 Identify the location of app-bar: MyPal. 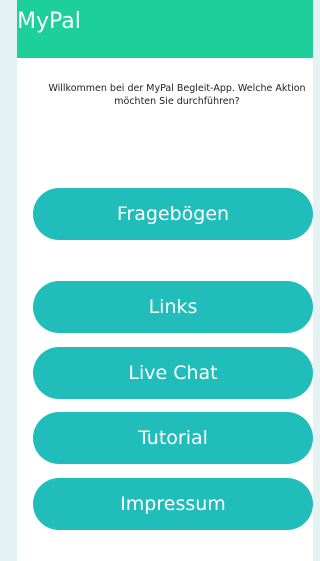
(165, 29).